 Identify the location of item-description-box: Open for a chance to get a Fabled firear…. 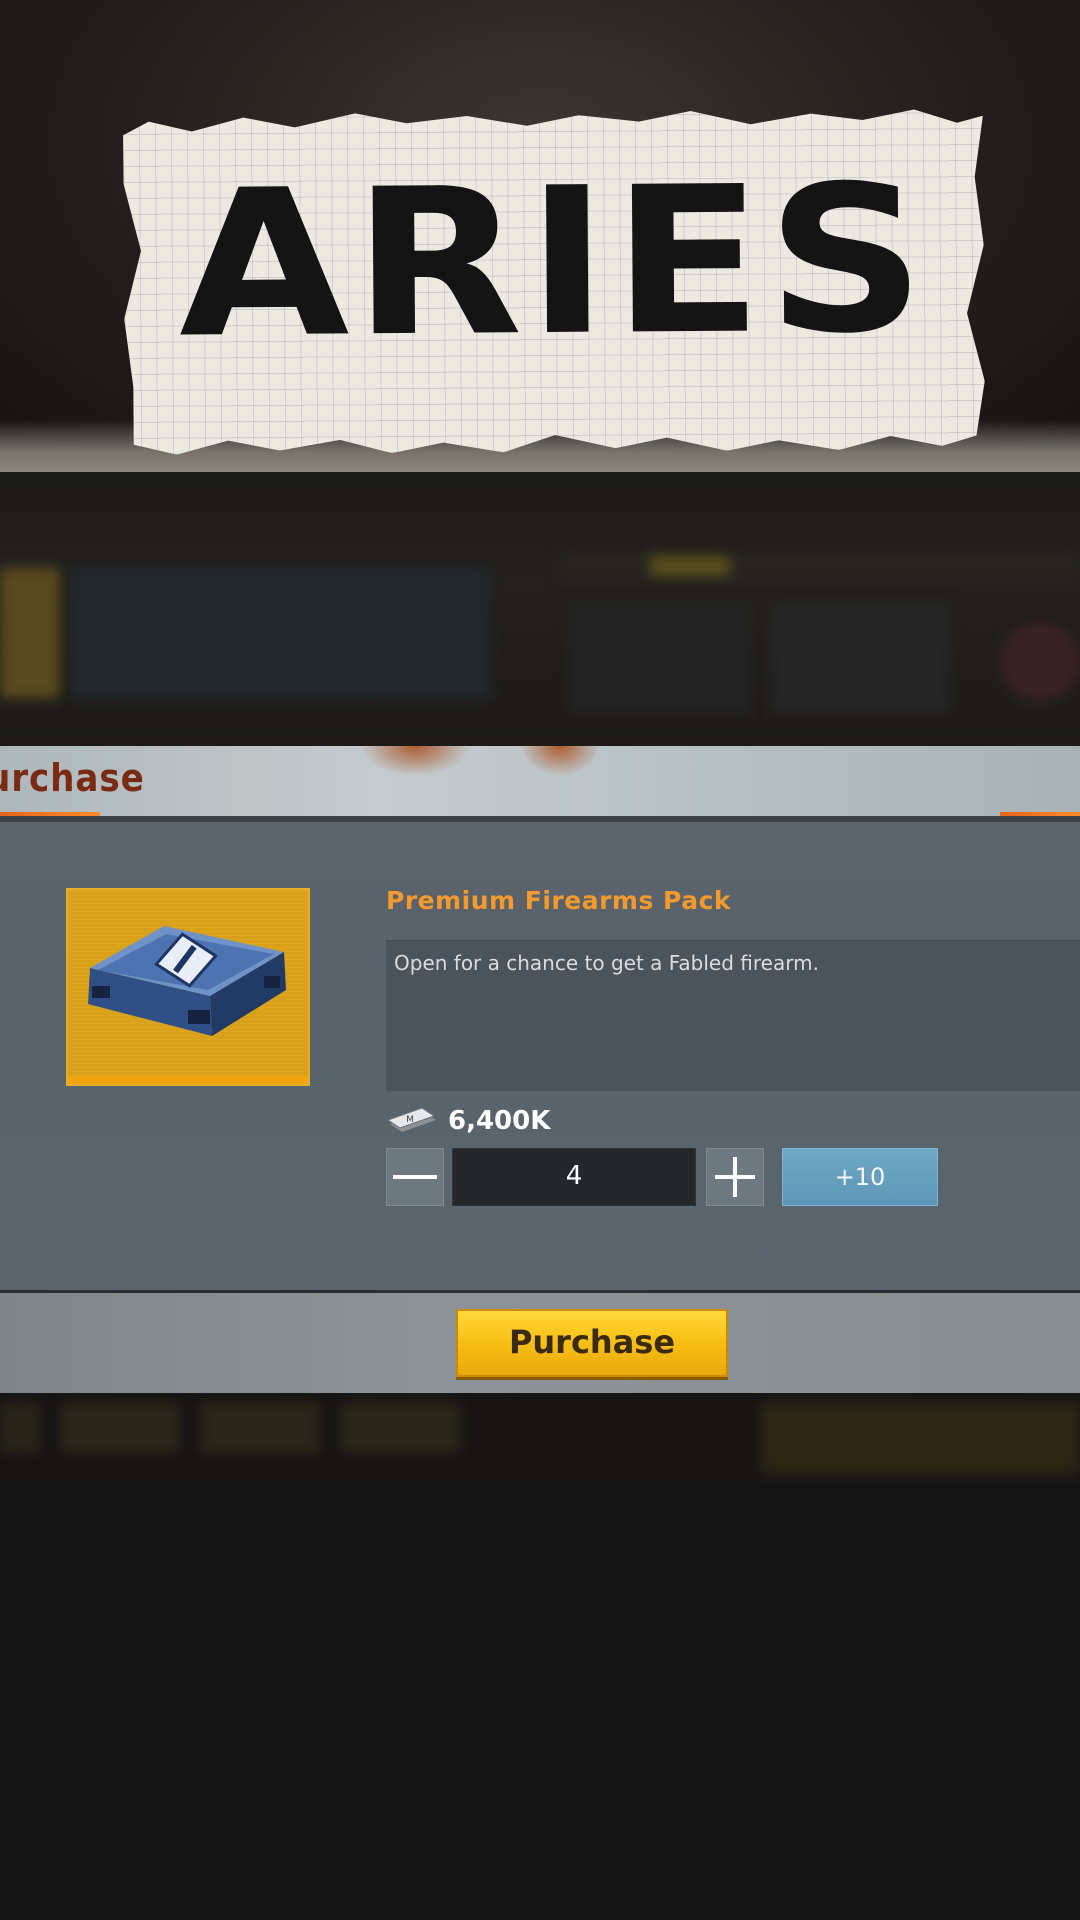
(733, 1015).